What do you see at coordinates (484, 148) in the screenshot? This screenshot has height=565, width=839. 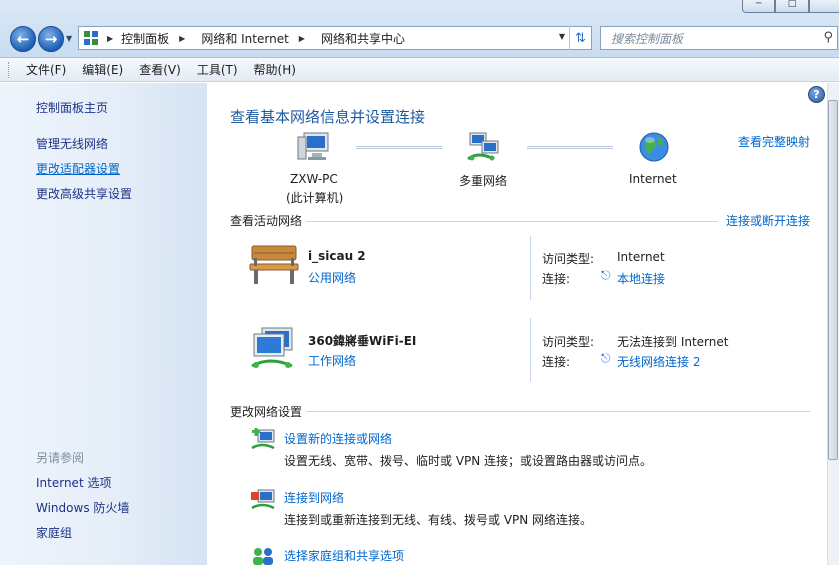 I see `multiple-networks-icon` at bounding box center [484, 148].